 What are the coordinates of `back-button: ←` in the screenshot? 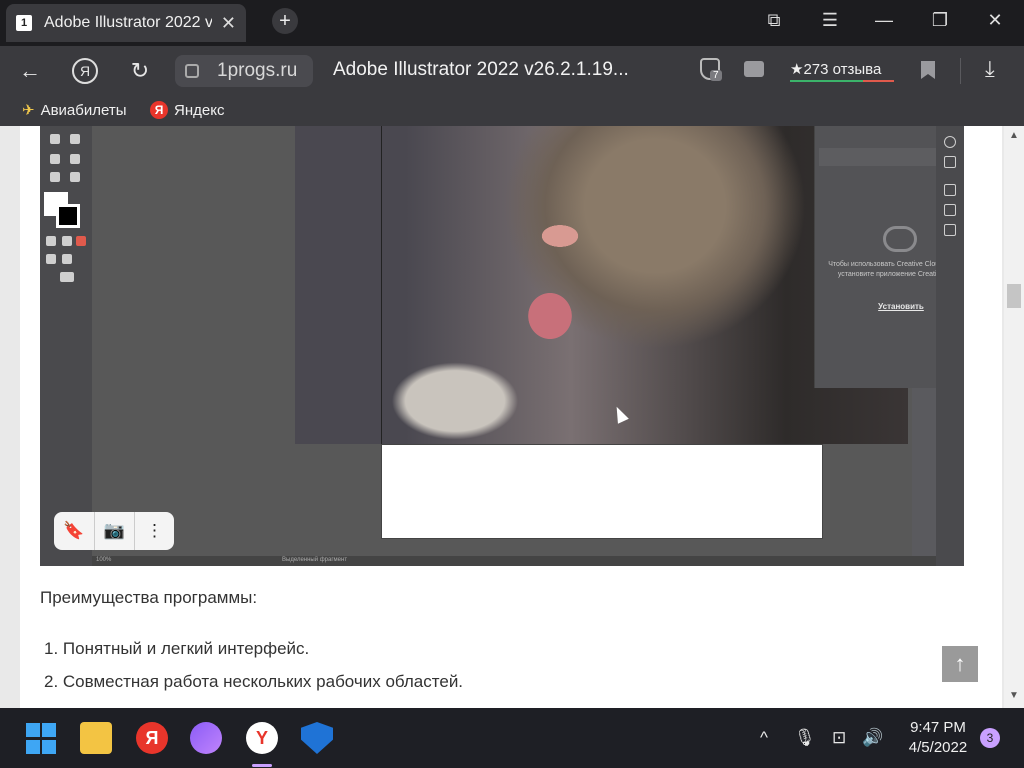 It's located at (30, 71).